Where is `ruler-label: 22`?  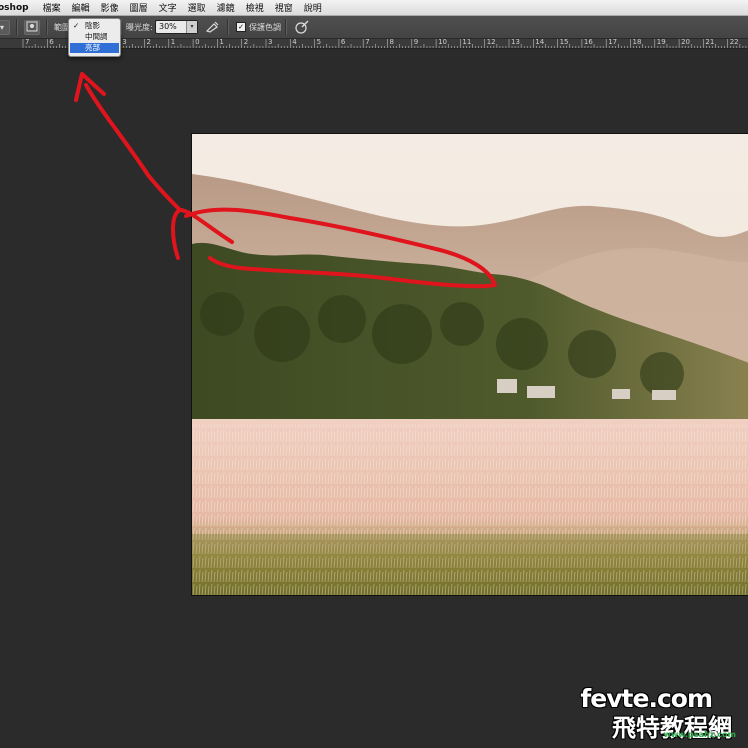 ruler-label: 22 is located at coordinates (734, 42).